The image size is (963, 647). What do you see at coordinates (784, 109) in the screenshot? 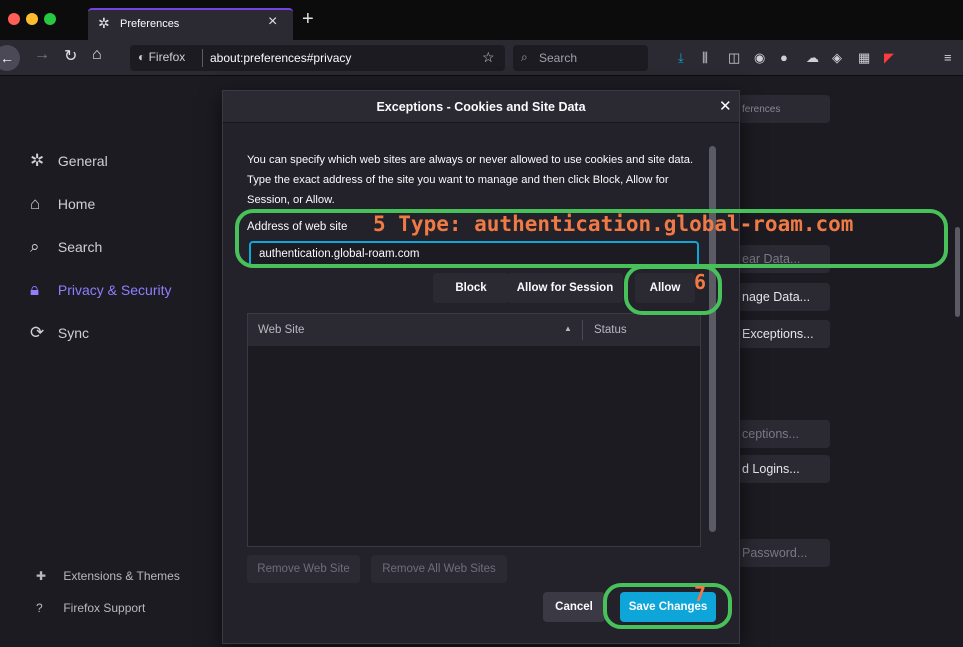
I see `find-in-preferences-input: ferences` at bounding box center [784, 109].